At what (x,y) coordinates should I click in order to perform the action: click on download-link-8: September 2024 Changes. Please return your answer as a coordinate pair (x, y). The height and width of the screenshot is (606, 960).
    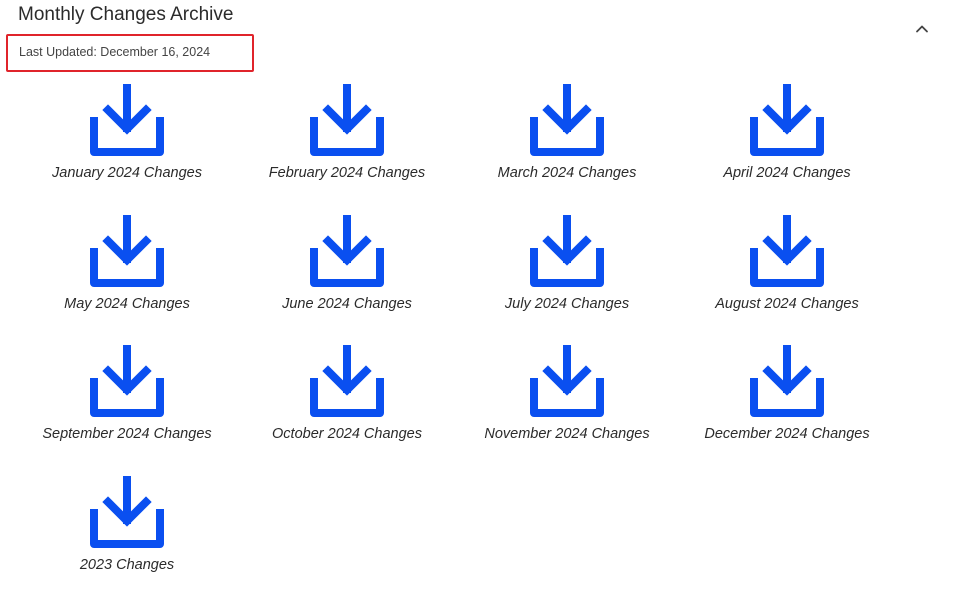
    Looking at the image, I should click on (127, 410).